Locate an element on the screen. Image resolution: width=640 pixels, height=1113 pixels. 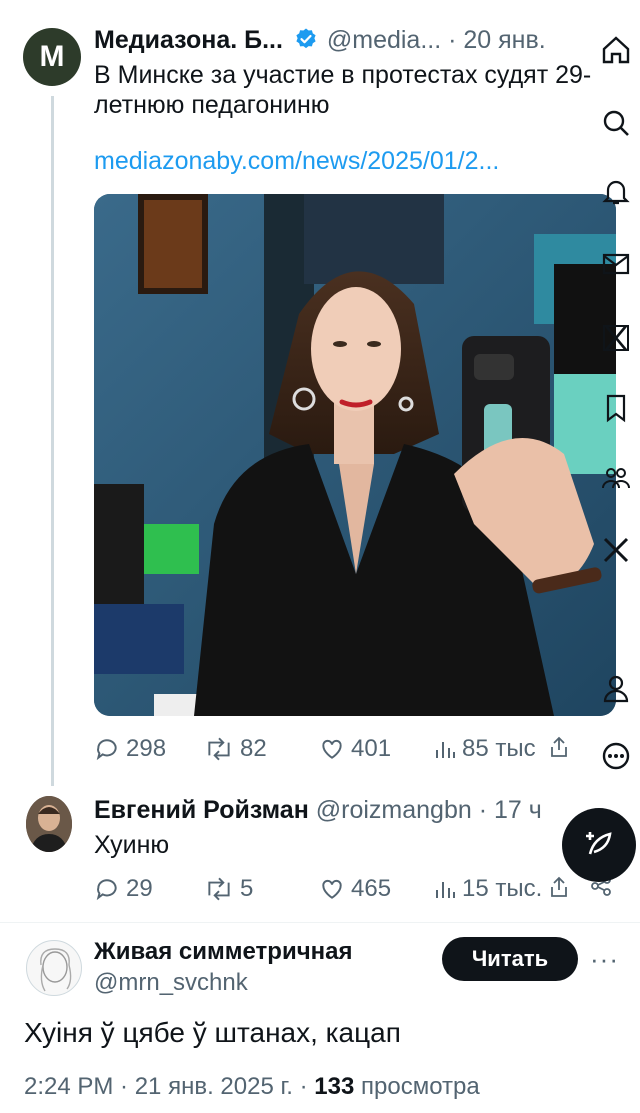
avatar-sketch is located at coordinates (56, 970).